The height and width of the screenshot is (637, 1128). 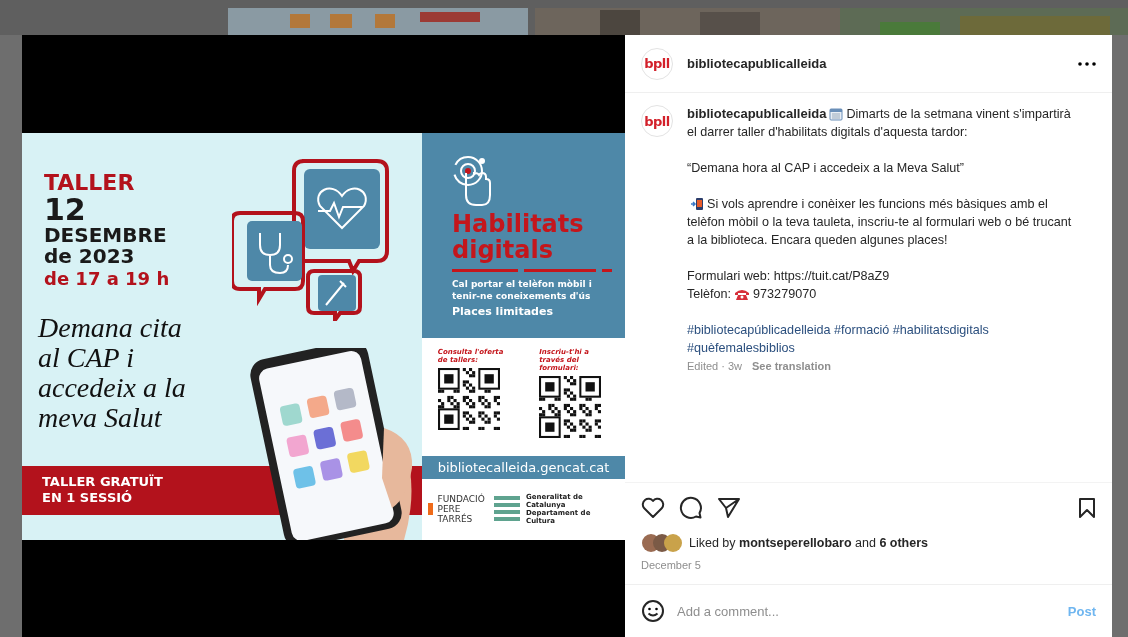 I want to click on form-link-text: Formulari web: https://tuit.cat/P8aZ9, so click(x=788, y=276).